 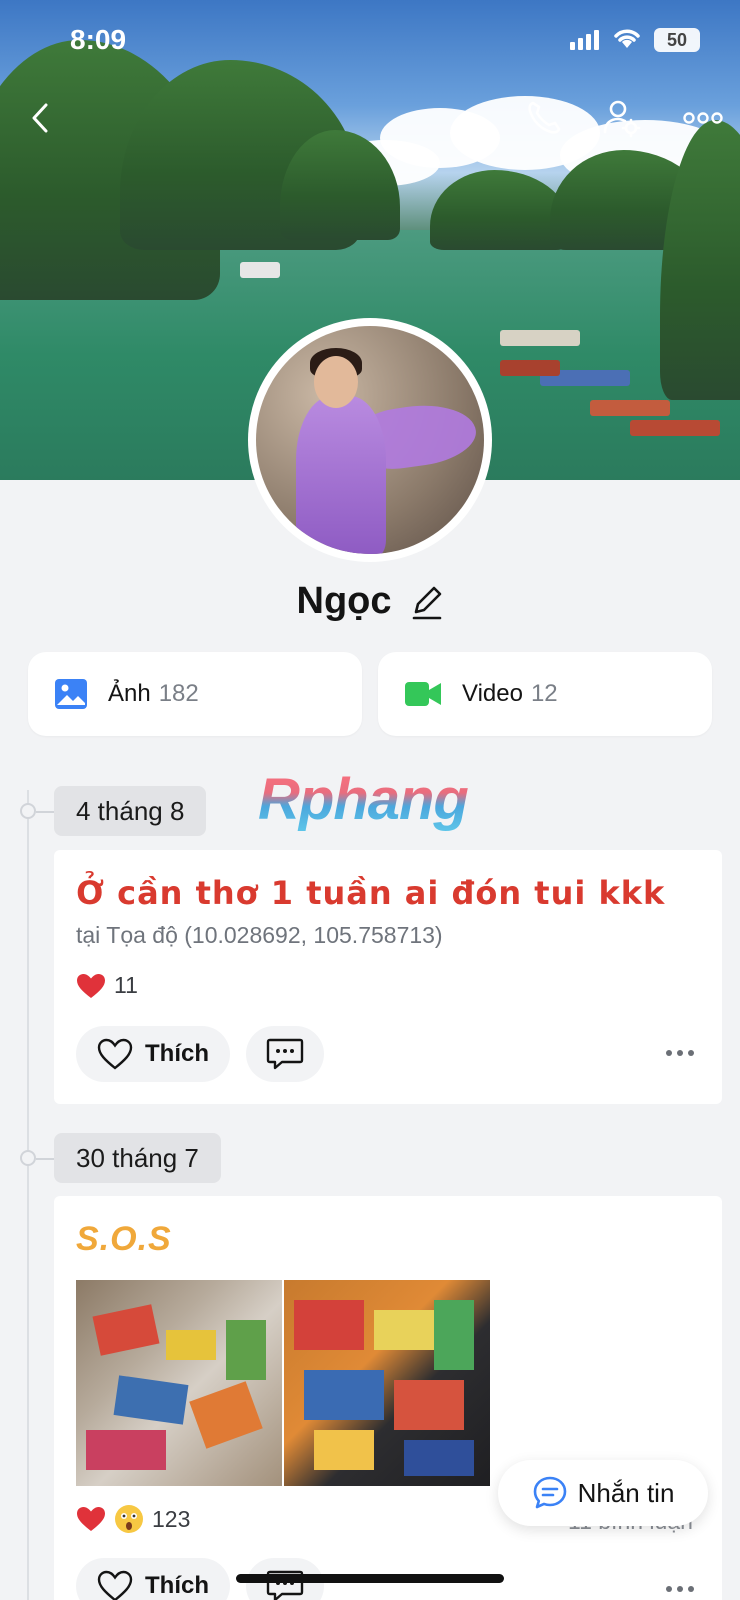 I want to click on cellular-signal-icon, so click(x=584, y=40).